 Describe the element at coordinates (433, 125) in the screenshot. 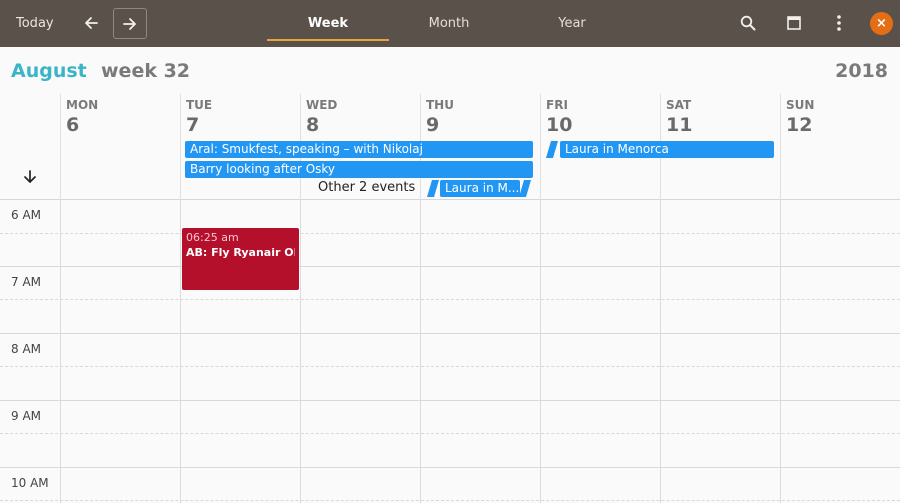

I see `day-number: 9` at that location.